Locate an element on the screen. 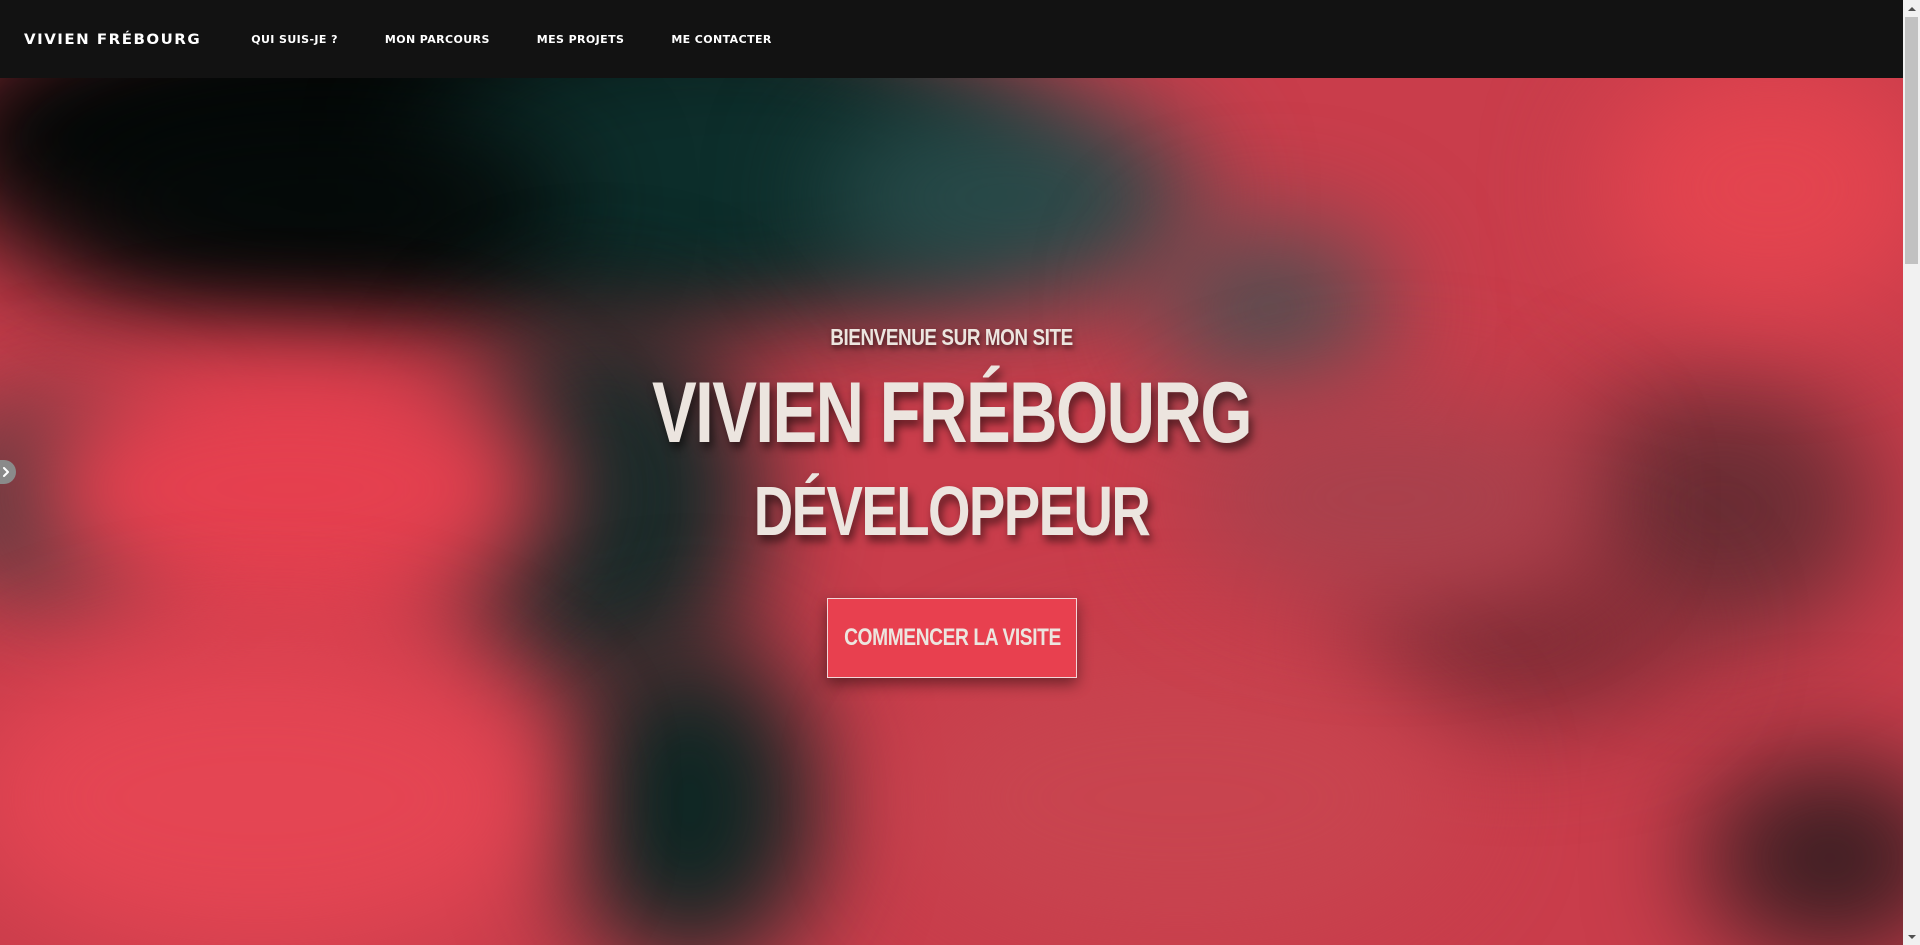 This screenshot has height=945, width=1920. nav-item-mon-parcours: MON PARCOURS is located at coordinates (437, 39).